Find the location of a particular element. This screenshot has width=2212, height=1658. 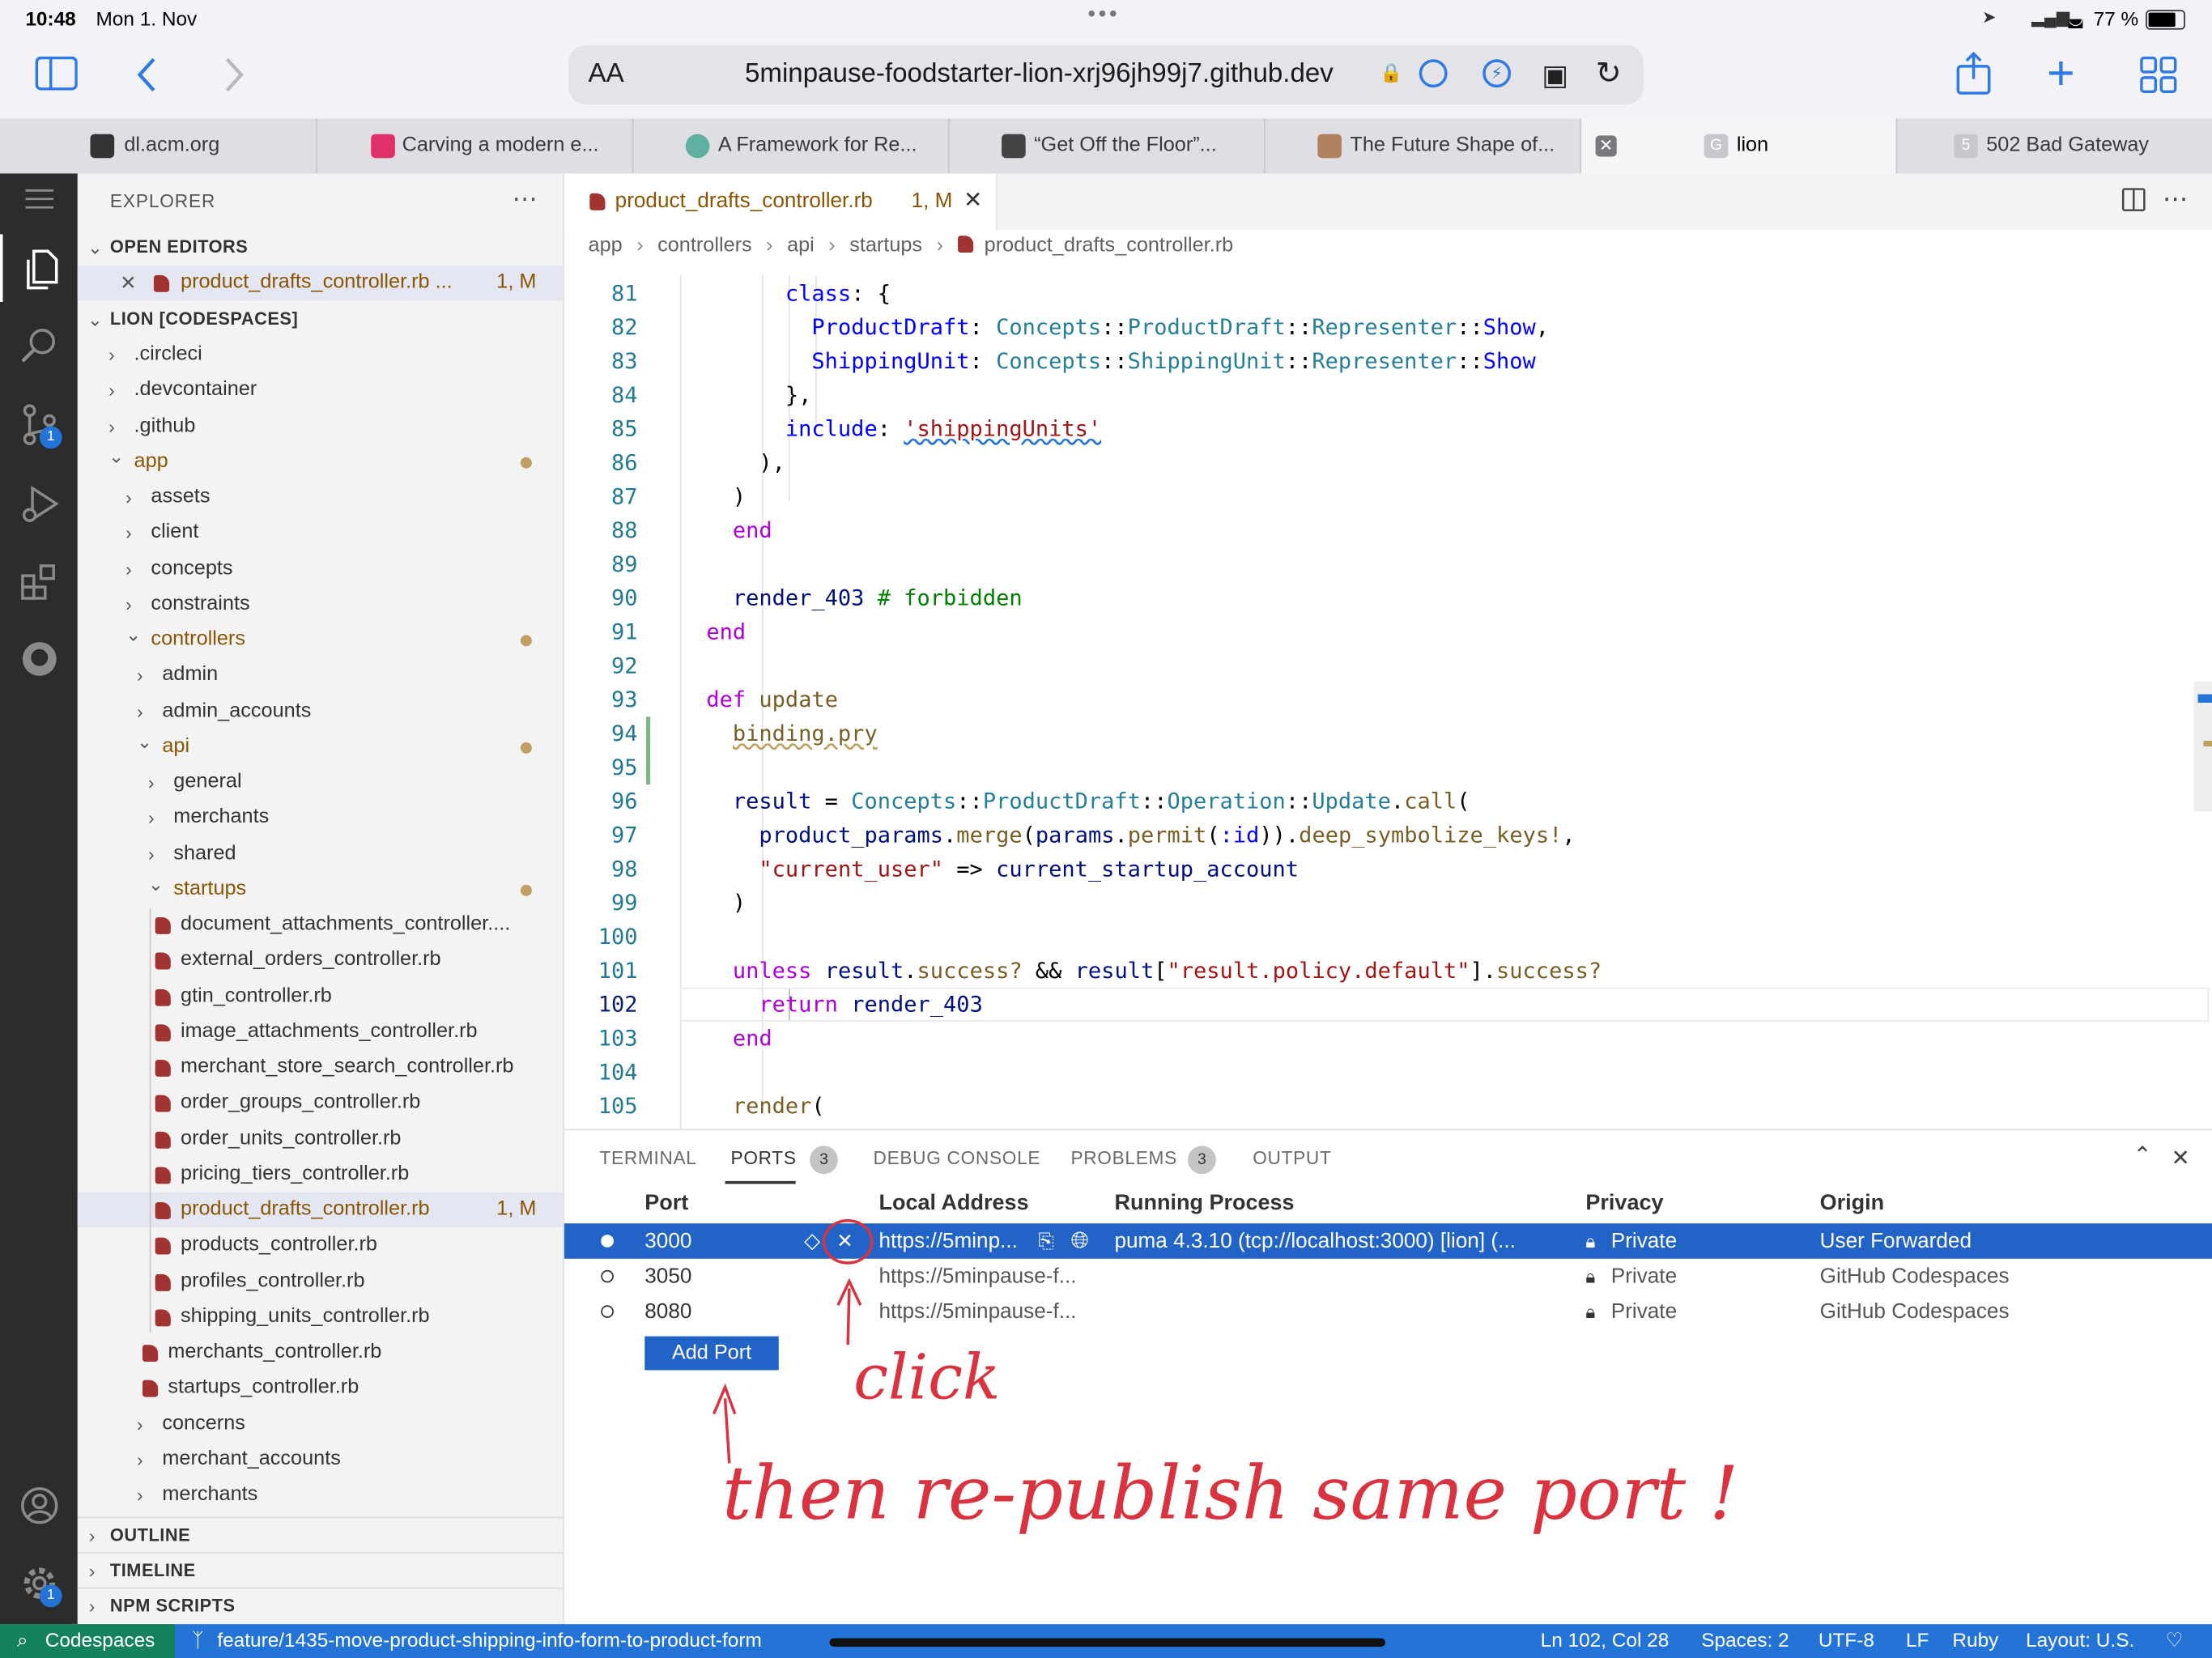

tree-folder: ⌄ controllers is located at coordinates (320, 640).